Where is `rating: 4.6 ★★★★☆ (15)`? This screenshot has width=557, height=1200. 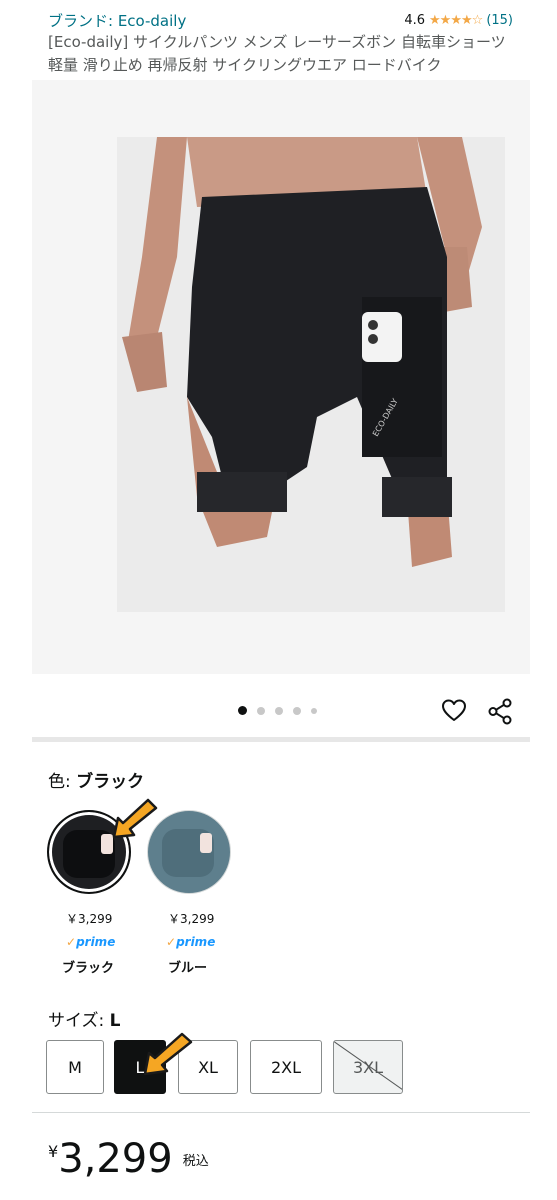
rating: 4.6 ★★★★☆ (15) is located at coordinates (458, 20).